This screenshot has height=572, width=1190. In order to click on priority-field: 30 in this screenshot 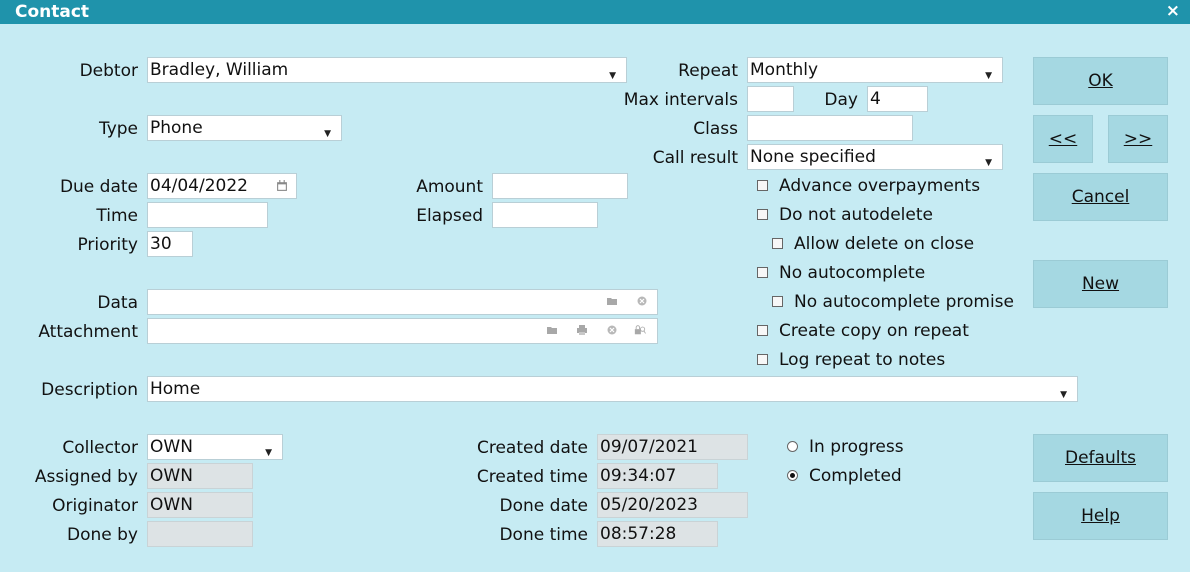, I will do `click(170, 244)`.